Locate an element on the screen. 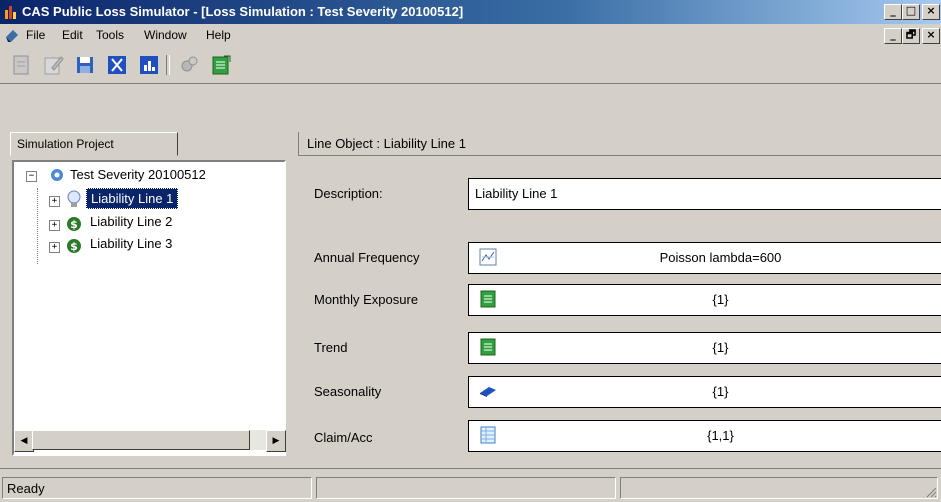  trend-field: {1} is located at coordinates (704, 348).